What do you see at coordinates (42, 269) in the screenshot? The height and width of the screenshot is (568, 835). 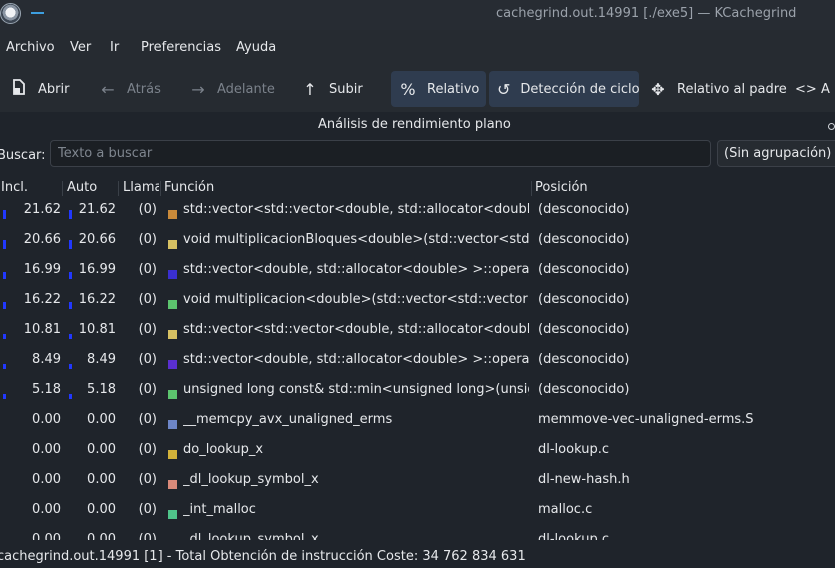 I see `incl-cost: 16.99` at bounding box center [42, 269].